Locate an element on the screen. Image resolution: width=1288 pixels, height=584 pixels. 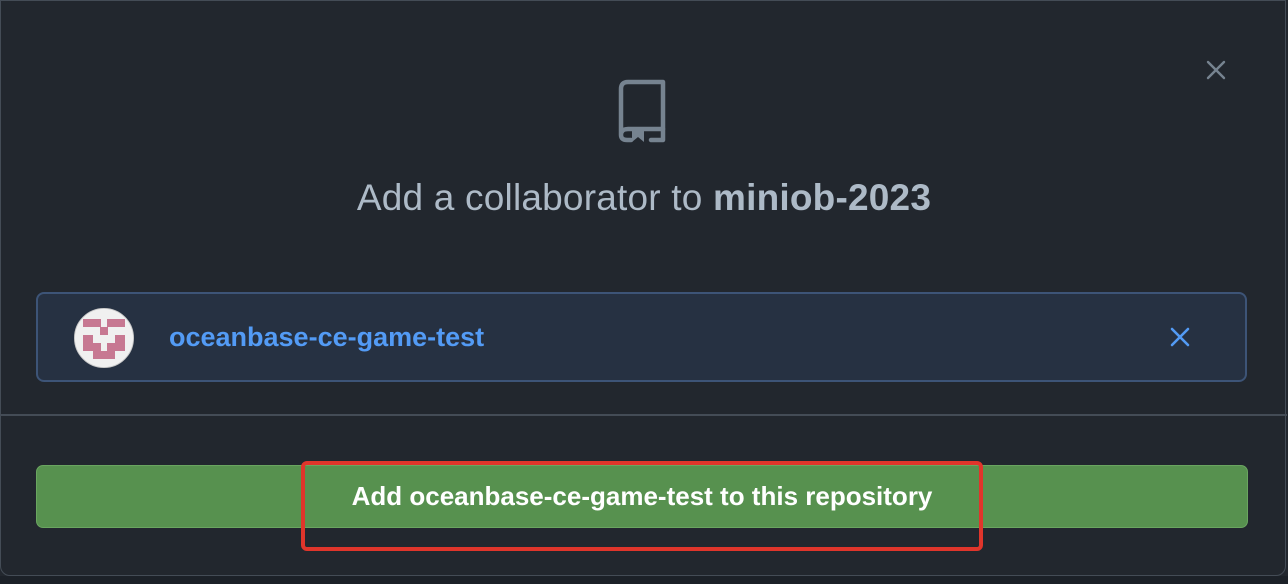
dialog-title: Add a collaborator to miniob-2023 is located at coordinates (644, 198).